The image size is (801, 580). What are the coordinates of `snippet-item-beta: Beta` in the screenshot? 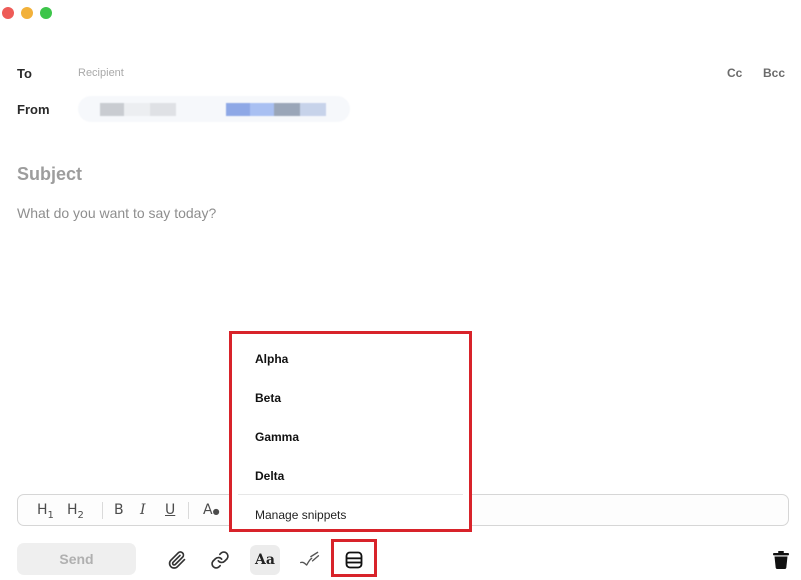 It's located at (268, 398).